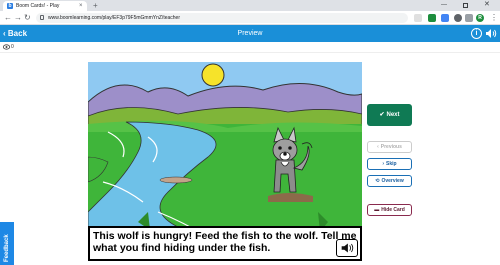 Image resolution: width=500 pixels, height=265 pixels. Describe the element at coordinates (494, 17) in the screenshot. I see `browser-menu-icon: ⋮` at that location.